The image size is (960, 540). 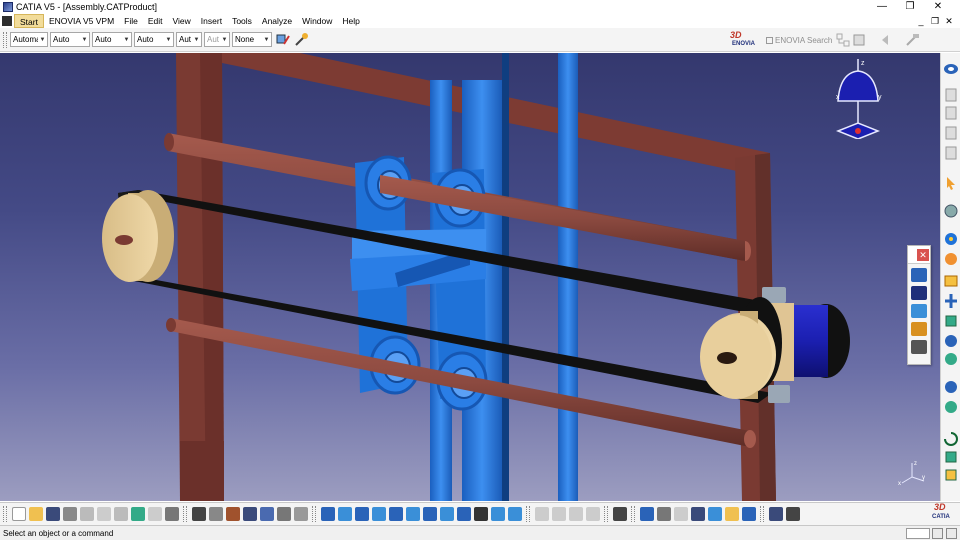 I want to click on analysis-icon, so click(x=951, y=457).